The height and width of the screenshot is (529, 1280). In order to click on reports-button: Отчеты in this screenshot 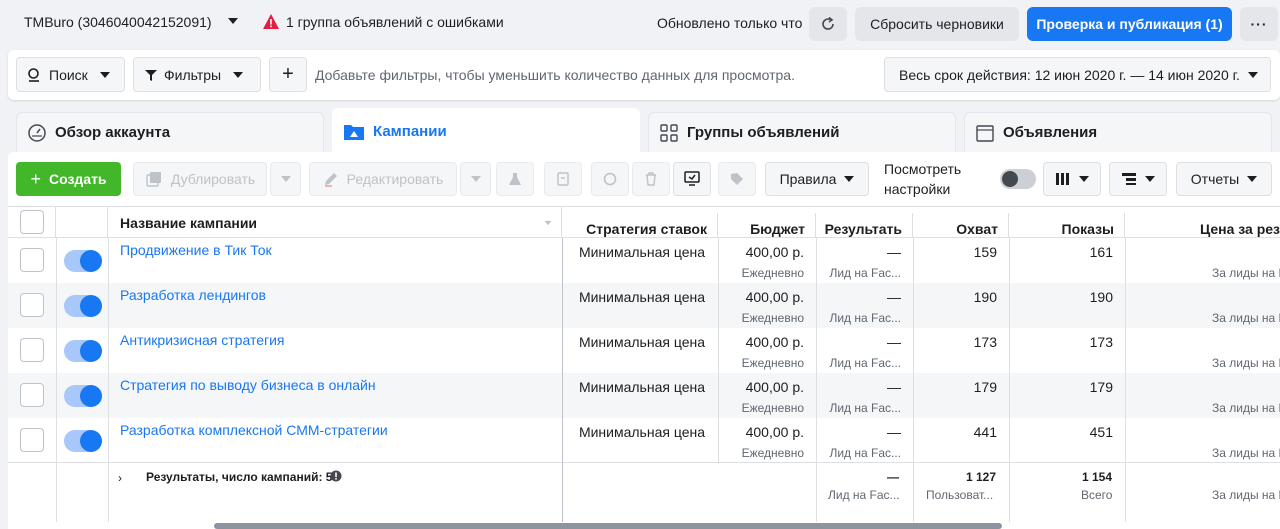, I will do `click(1224, 179)`.